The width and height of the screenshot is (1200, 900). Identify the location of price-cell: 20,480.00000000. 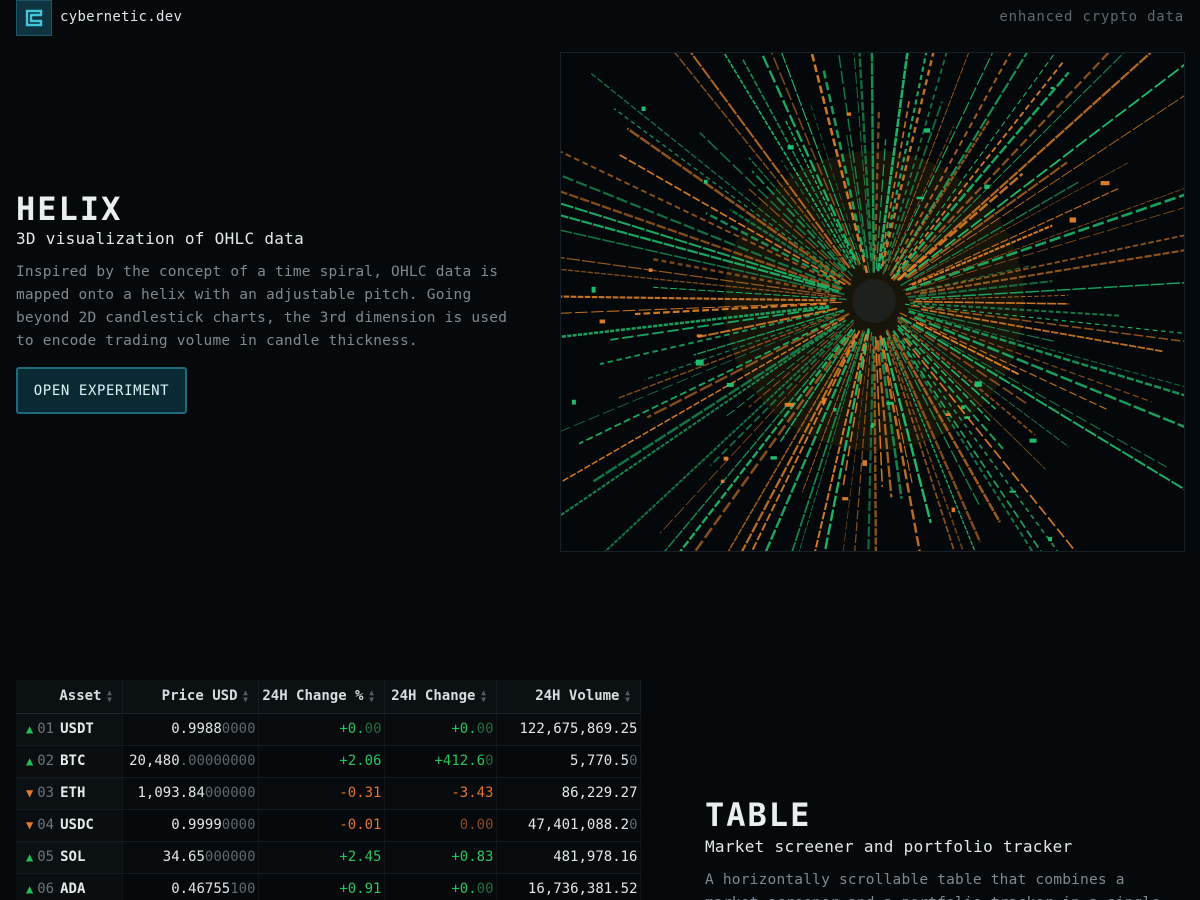
(190, 761).